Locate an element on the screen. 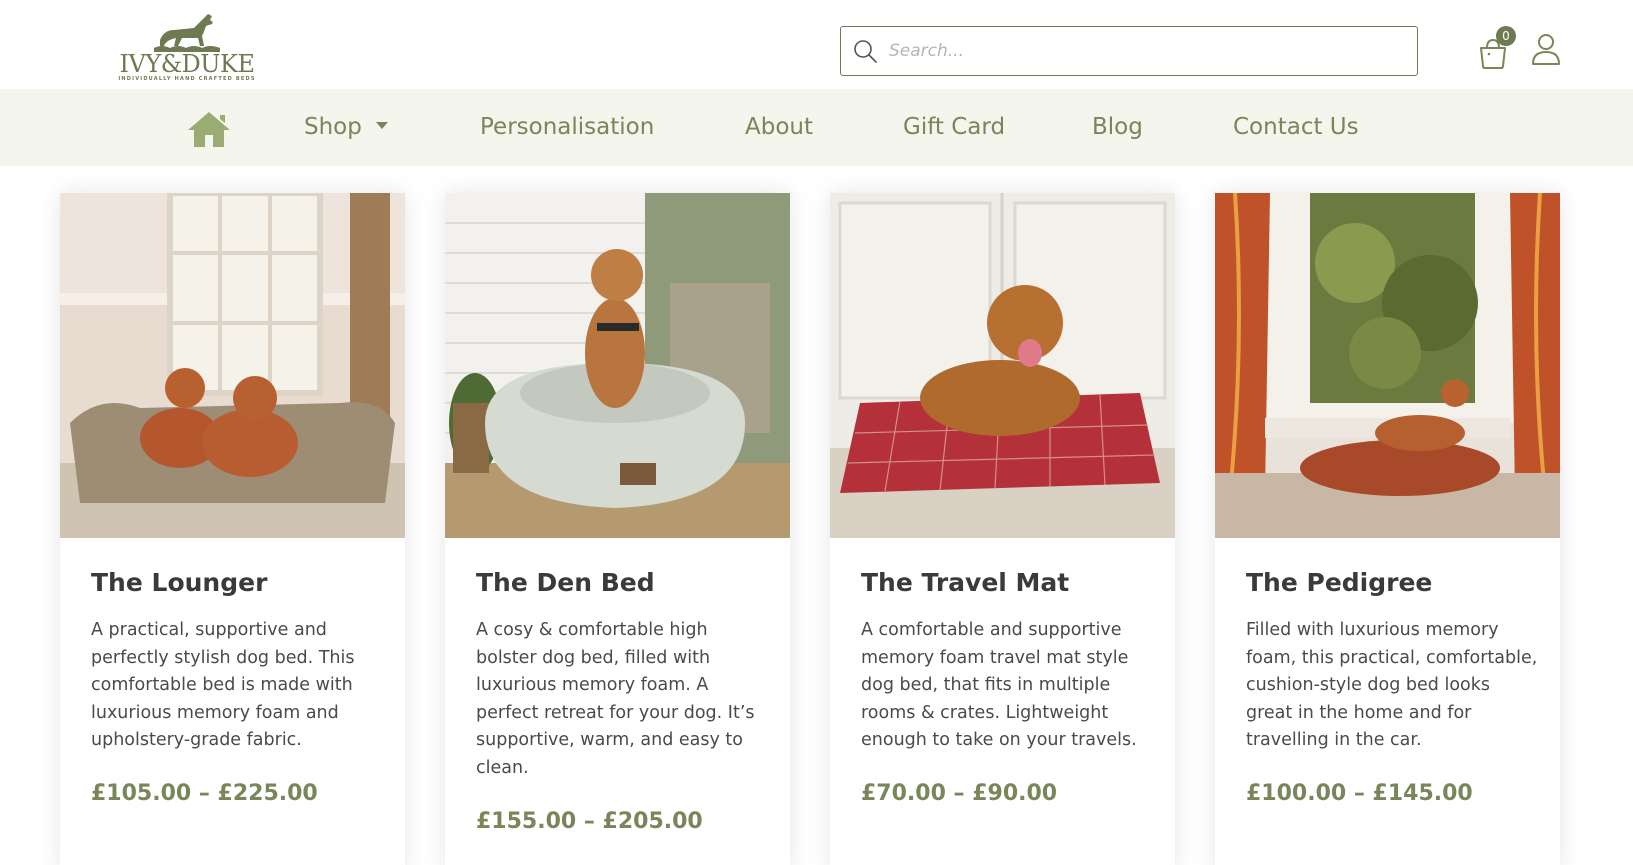  brand-logo: IVY&DUKE Individually hand crafted beds is located at coordinates (187, 47).